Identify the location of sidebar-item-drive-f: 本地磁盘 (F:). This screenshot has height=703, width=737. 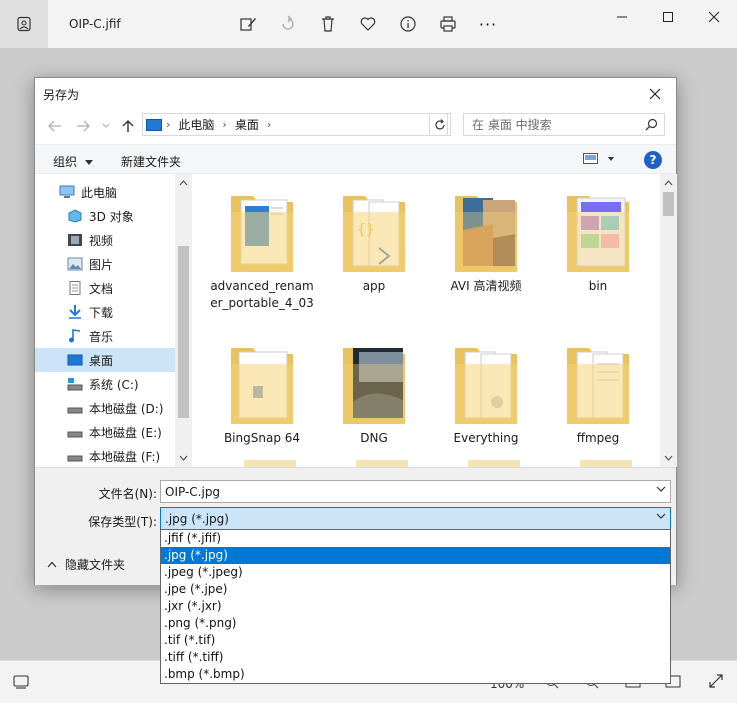
(105, 455).